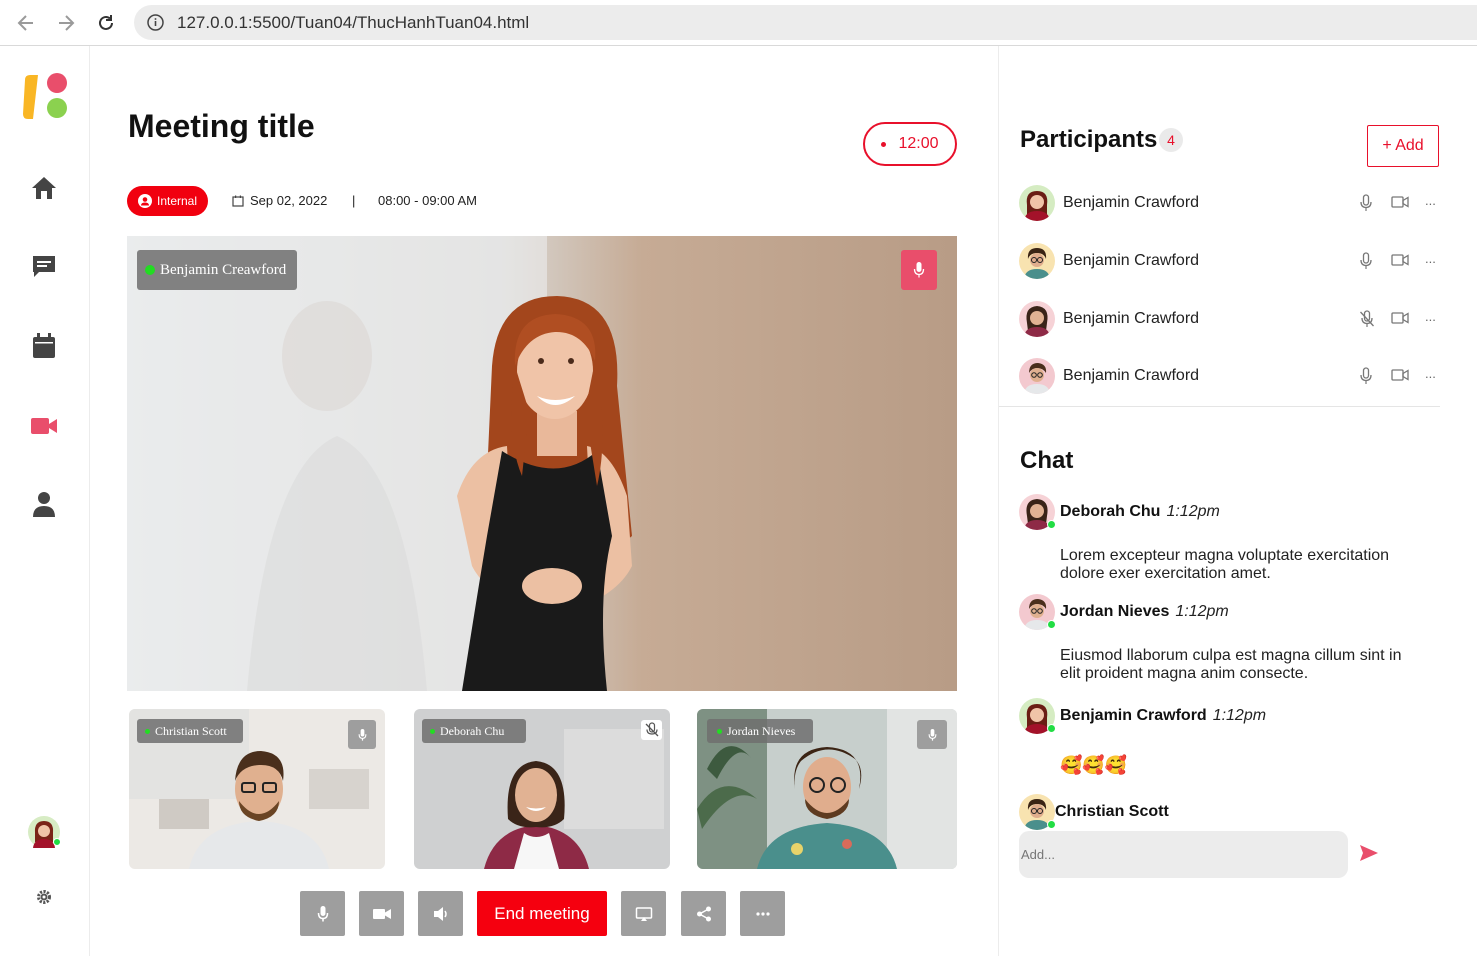 This screenshot has width=1477, height=956. I want to click on section-divider, so click(1219, 406).